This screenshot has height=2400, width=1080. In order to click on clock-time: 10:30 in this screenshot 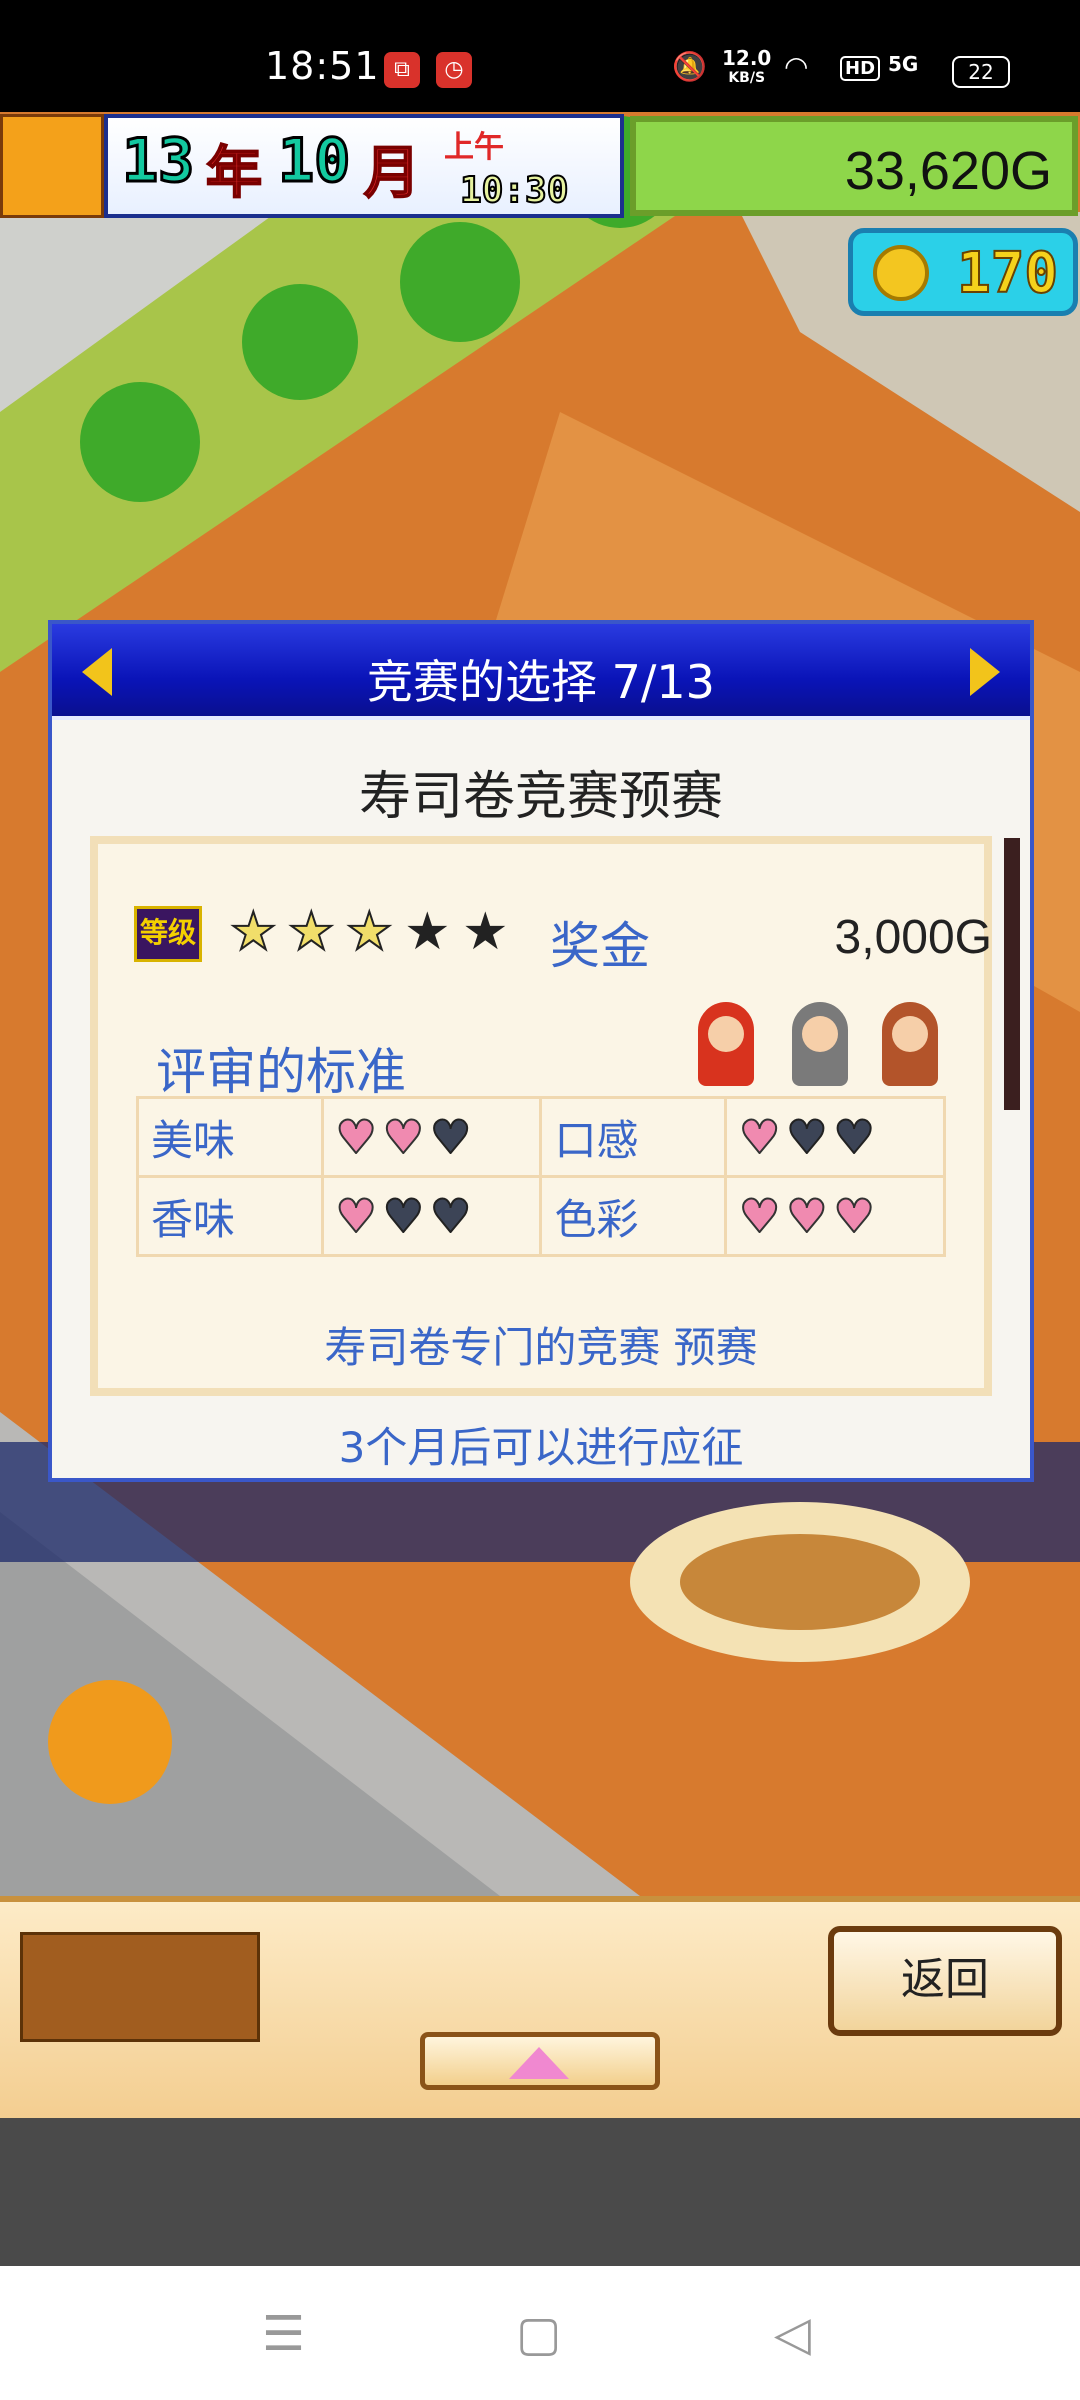, I will do `click(514, 190)`.